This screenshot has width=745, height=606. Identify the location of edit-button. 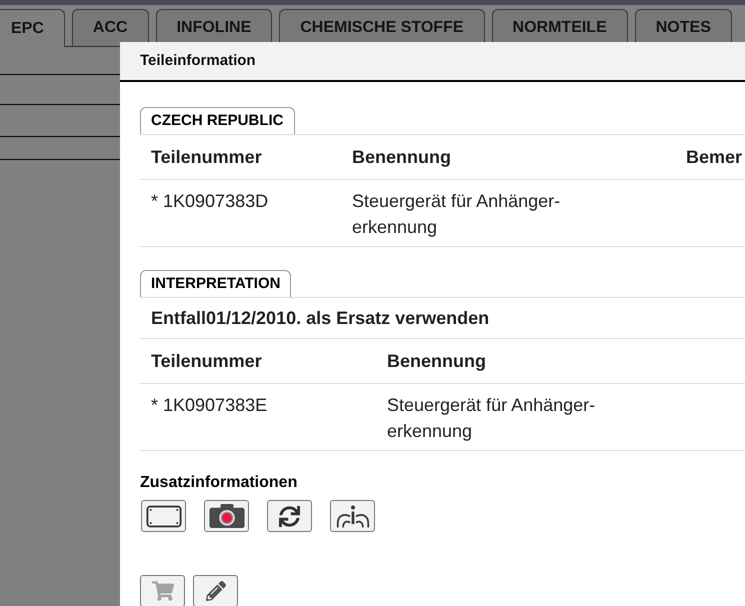
(215, 590).